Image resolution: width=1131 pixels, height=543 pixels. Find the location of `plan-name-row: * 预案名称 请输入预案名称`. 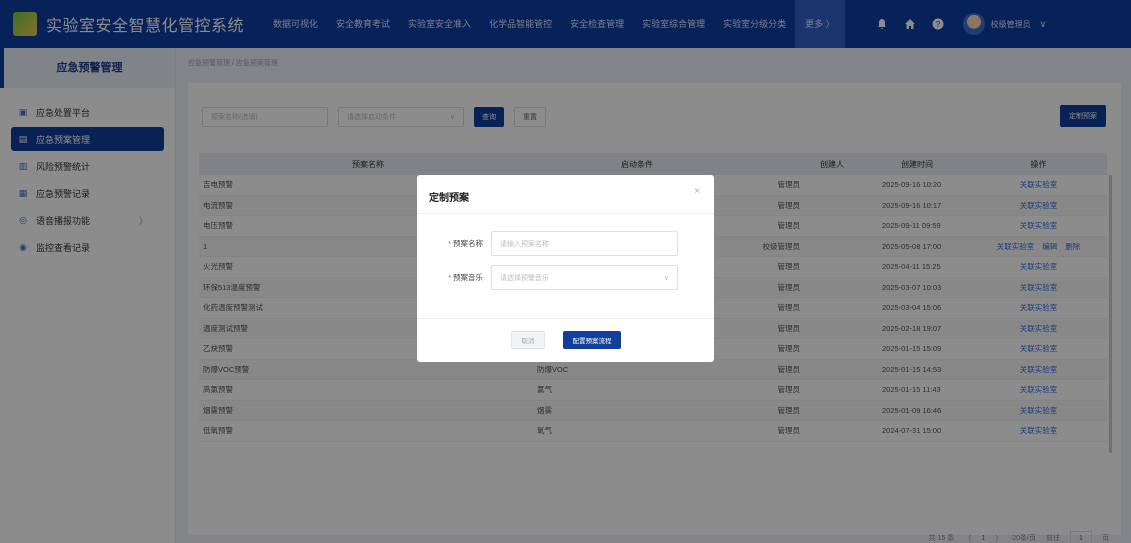

plan-name-row: * 预案名称 请输入预案名称 is located at coordinates (547, 243).